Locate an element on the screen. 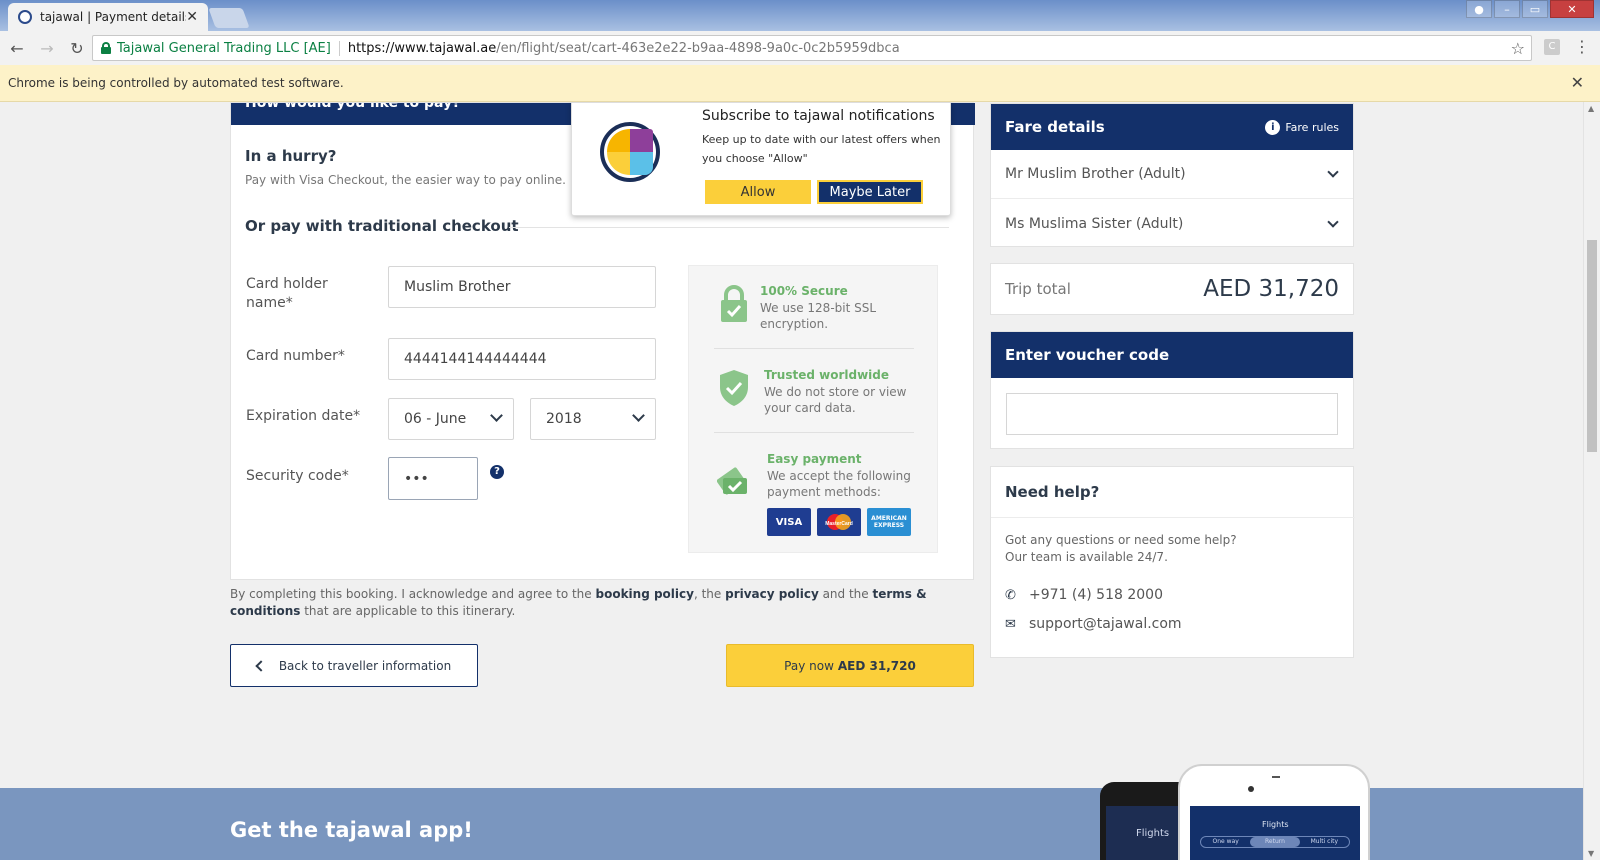 The image size is (1600, 860). card-holder-input: Muslim Brother is located at coordinates (522, 287).